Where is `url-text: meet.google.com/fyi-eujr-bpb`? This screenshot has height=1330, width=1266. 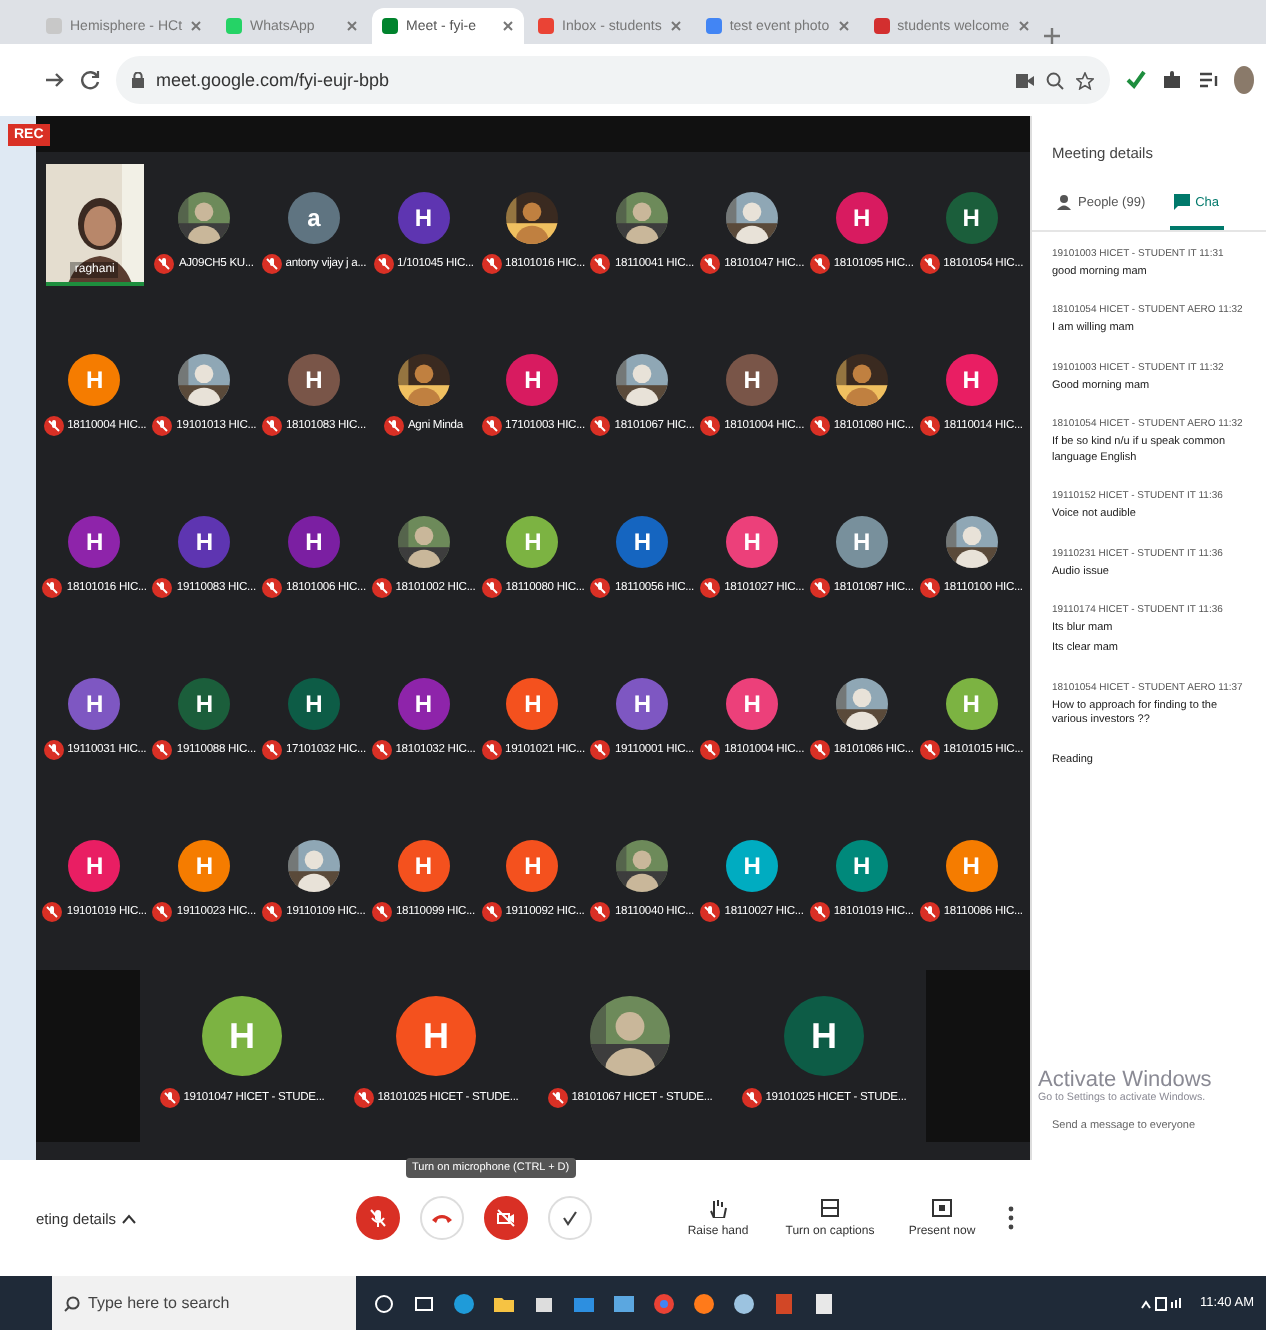
url-text: meet.google.com/fyi-eujr-bpb is located at coordinates (273, 80).